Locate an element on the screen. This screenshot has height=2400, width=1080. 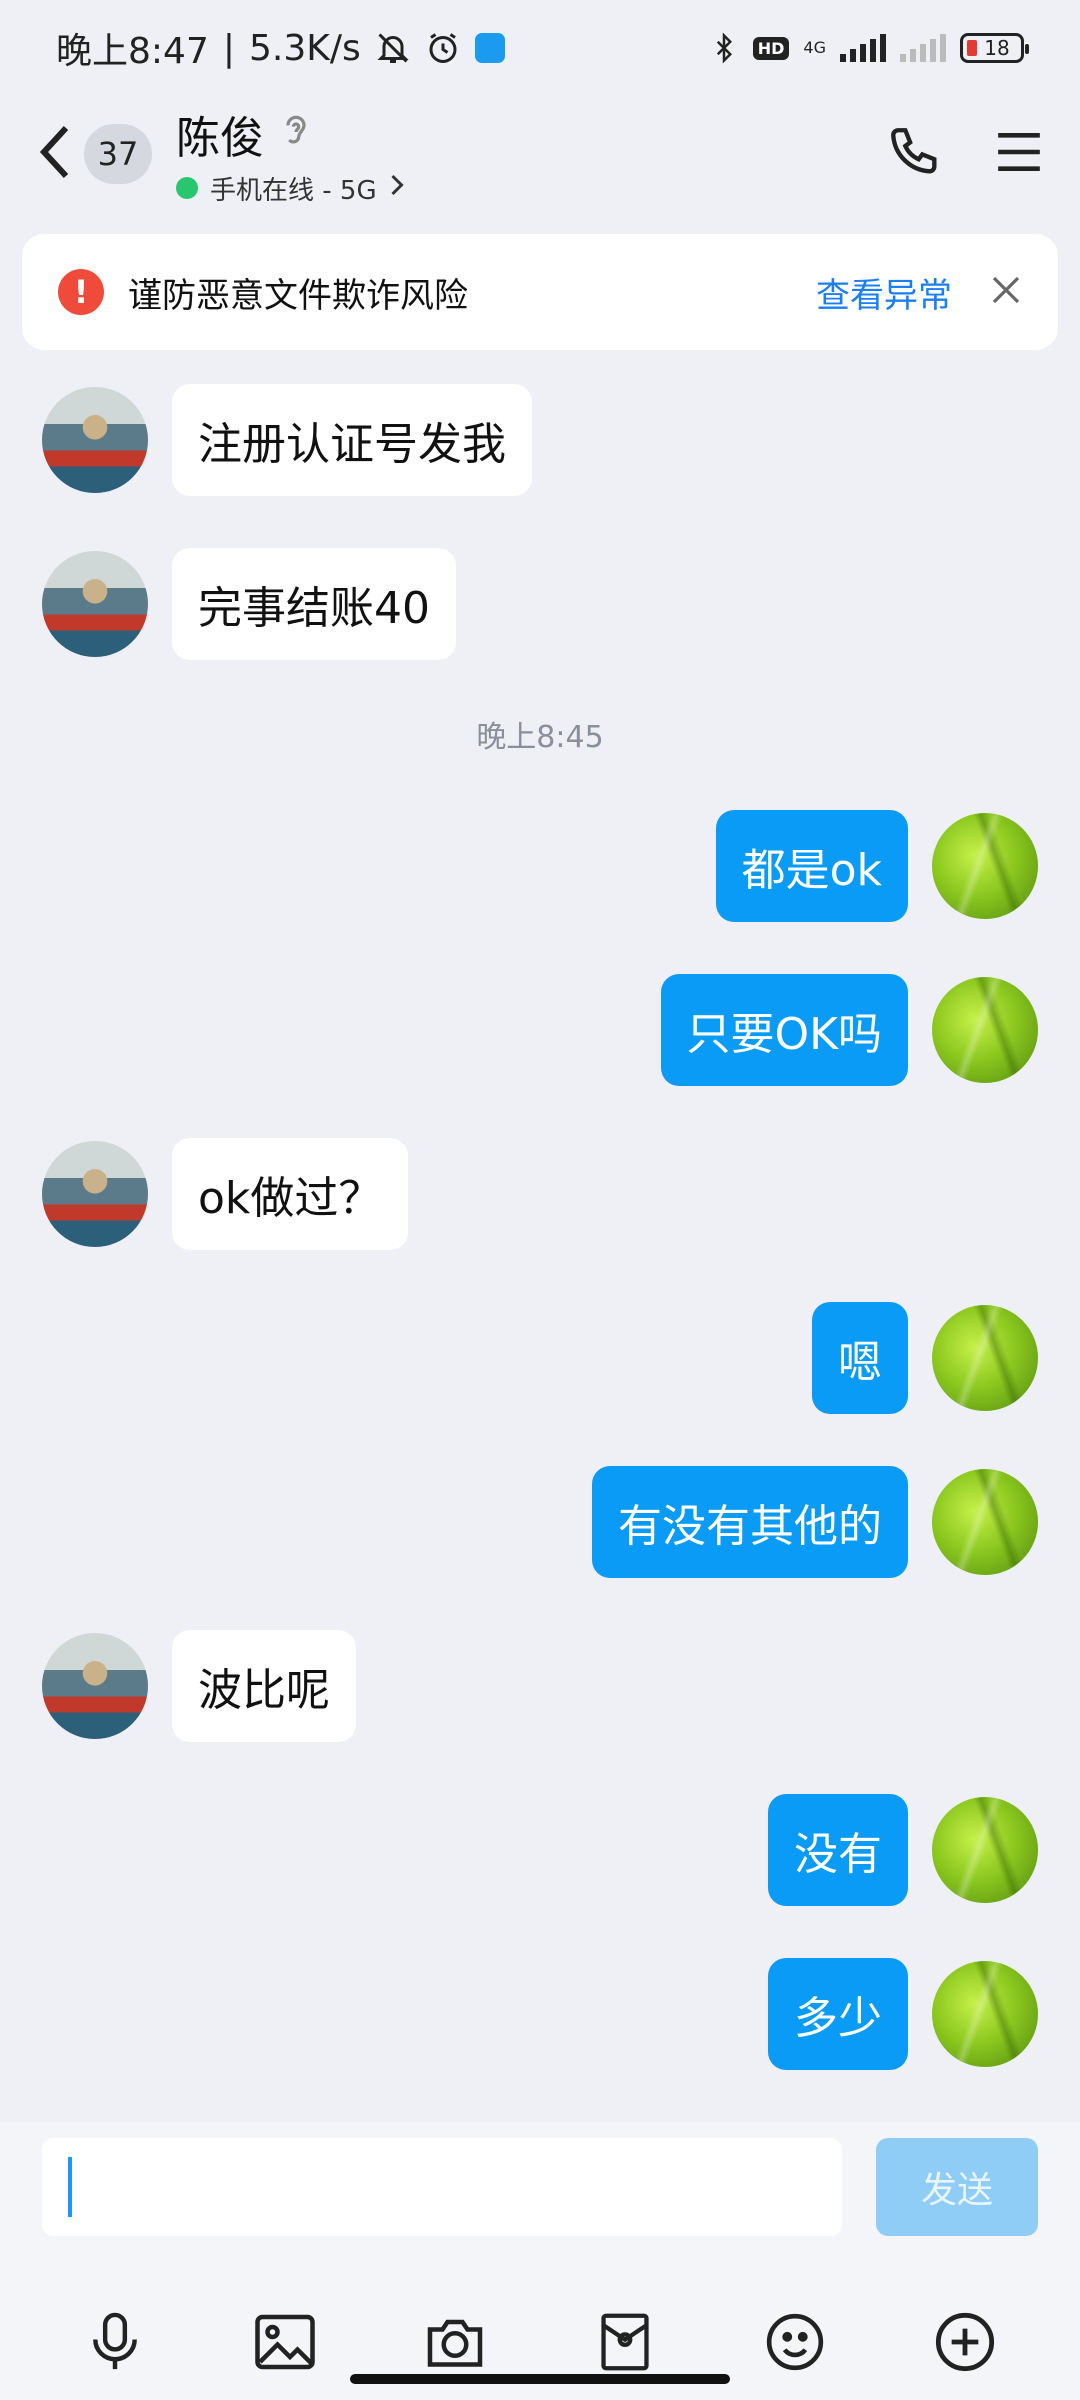
message-bubble: 完事结账40 is located at coordinates (314, 604).